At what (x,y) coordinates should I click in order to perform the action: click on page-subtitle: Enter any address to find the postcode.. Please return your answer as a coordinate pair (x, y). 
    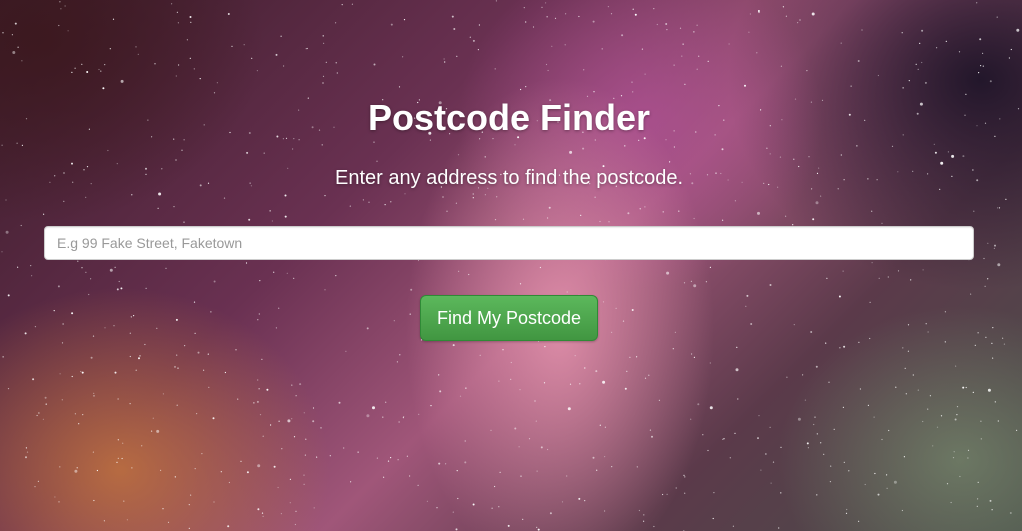
    Looking at the image, I should click on (509, 178).